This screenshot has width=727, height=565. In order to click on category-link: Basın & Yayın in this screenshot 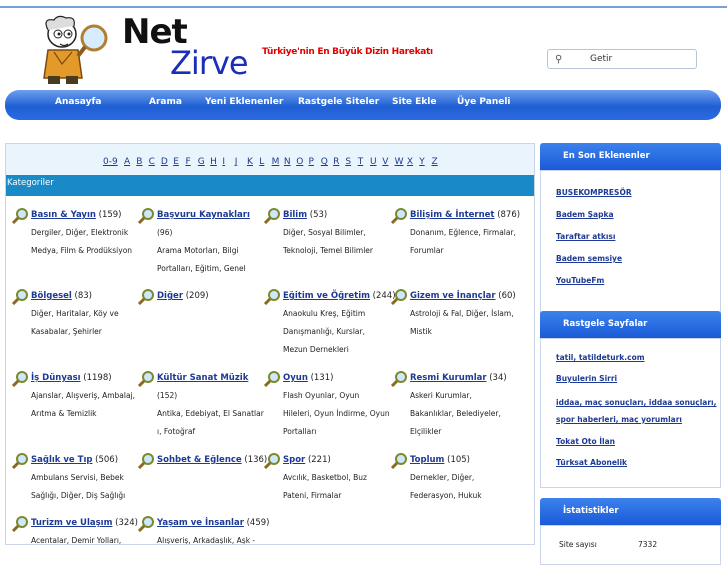, I will do `click(63, 215)`.